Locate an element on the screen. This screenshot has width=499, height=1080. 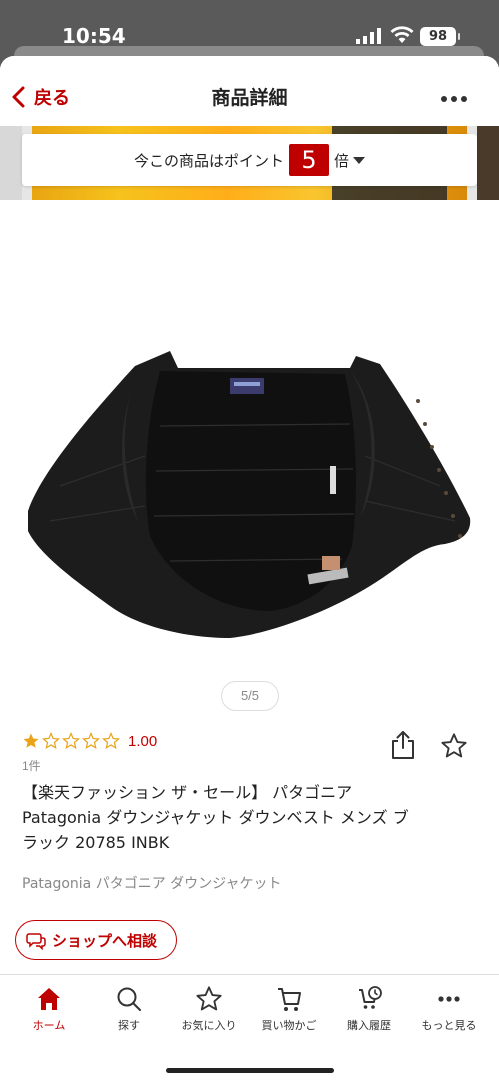
points-prefix: 今この商品はポイント is located at coordinates (208, 160).